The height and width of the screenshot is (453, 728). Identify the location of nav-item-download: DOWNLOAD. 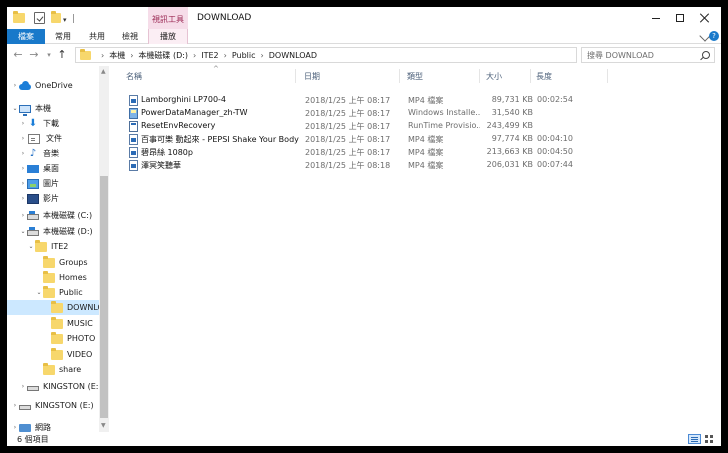
(53, 307).